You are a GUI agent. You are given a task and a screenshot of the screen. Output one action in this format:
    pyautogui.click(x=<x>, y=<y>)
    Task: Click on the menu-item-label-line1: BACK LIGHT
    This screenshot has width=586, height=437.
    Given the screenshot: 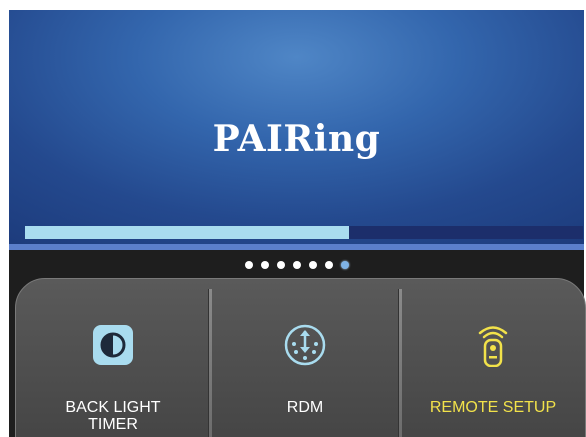 What is the action you would take?
    pyautogui.click(x=113, y=407)
    